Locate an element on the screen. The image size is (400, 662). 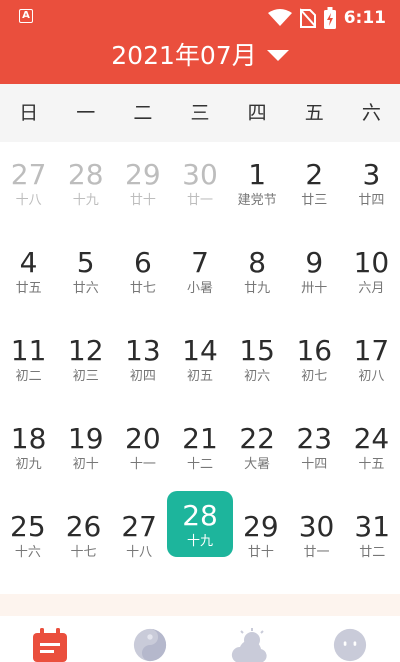
day-number: 17 is located at coordinates (371, 350).